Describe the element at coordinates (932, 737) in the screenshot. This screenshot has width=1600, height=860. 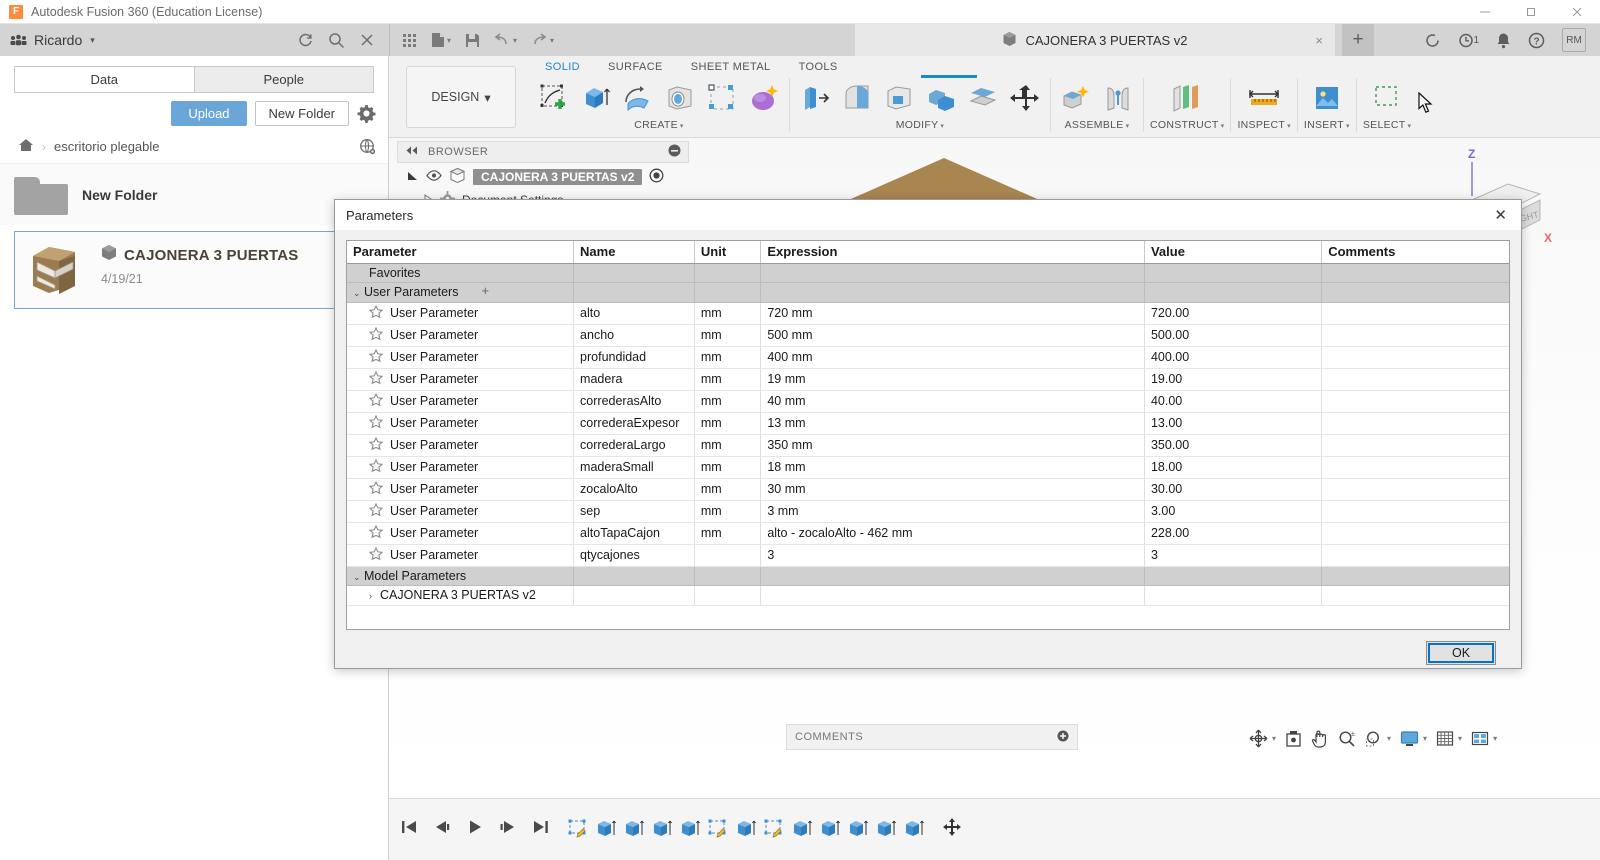
I see `comments-bar: COMMENTS` at that location.